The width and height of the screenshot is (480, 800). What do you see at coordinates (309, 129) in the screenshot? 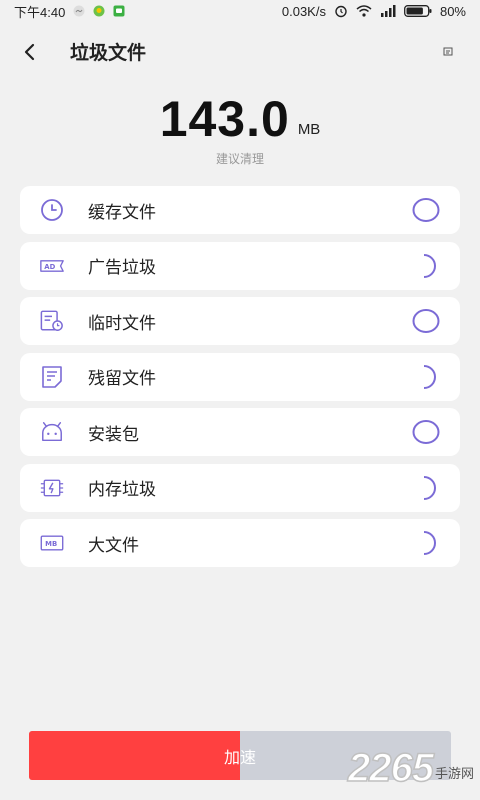
I see `junk-size-unit: MB` at bounding box center [309, 129].